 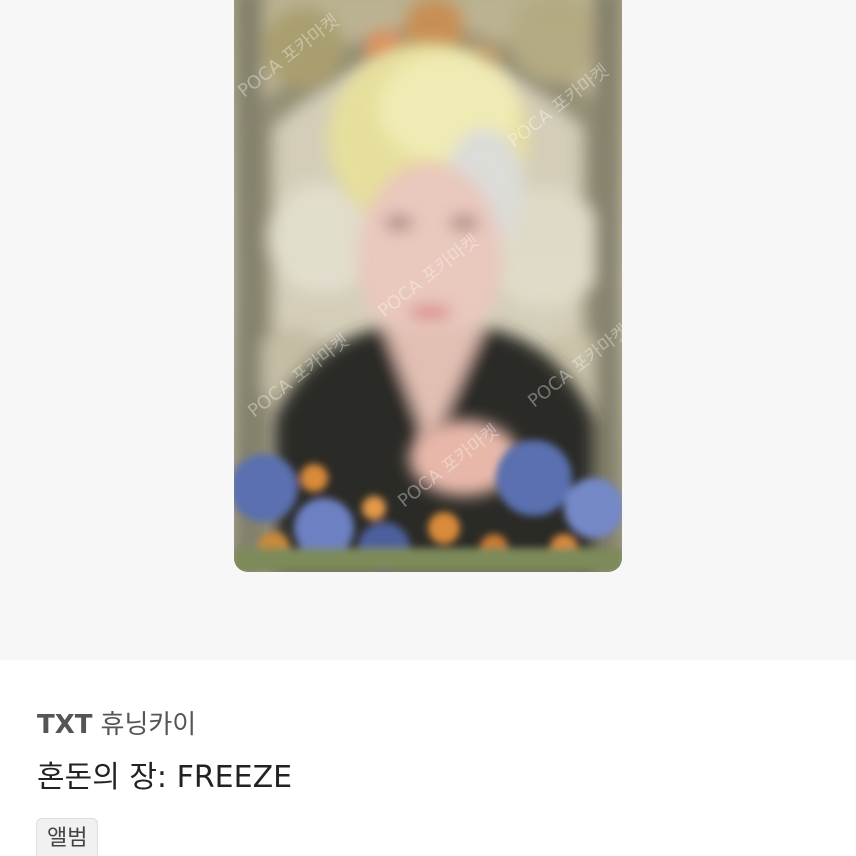 What do you see at coordinates (149, 725) in the screenshot?
I see `member-name: 휴닝카이` at bounding box center [149, 725].